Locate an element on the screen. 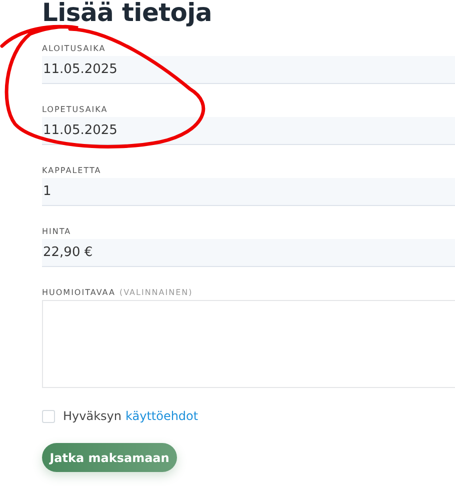 This screenshot has height=499, width=455. page-title: Lisää tietoja is located at coordinates (127, 14).